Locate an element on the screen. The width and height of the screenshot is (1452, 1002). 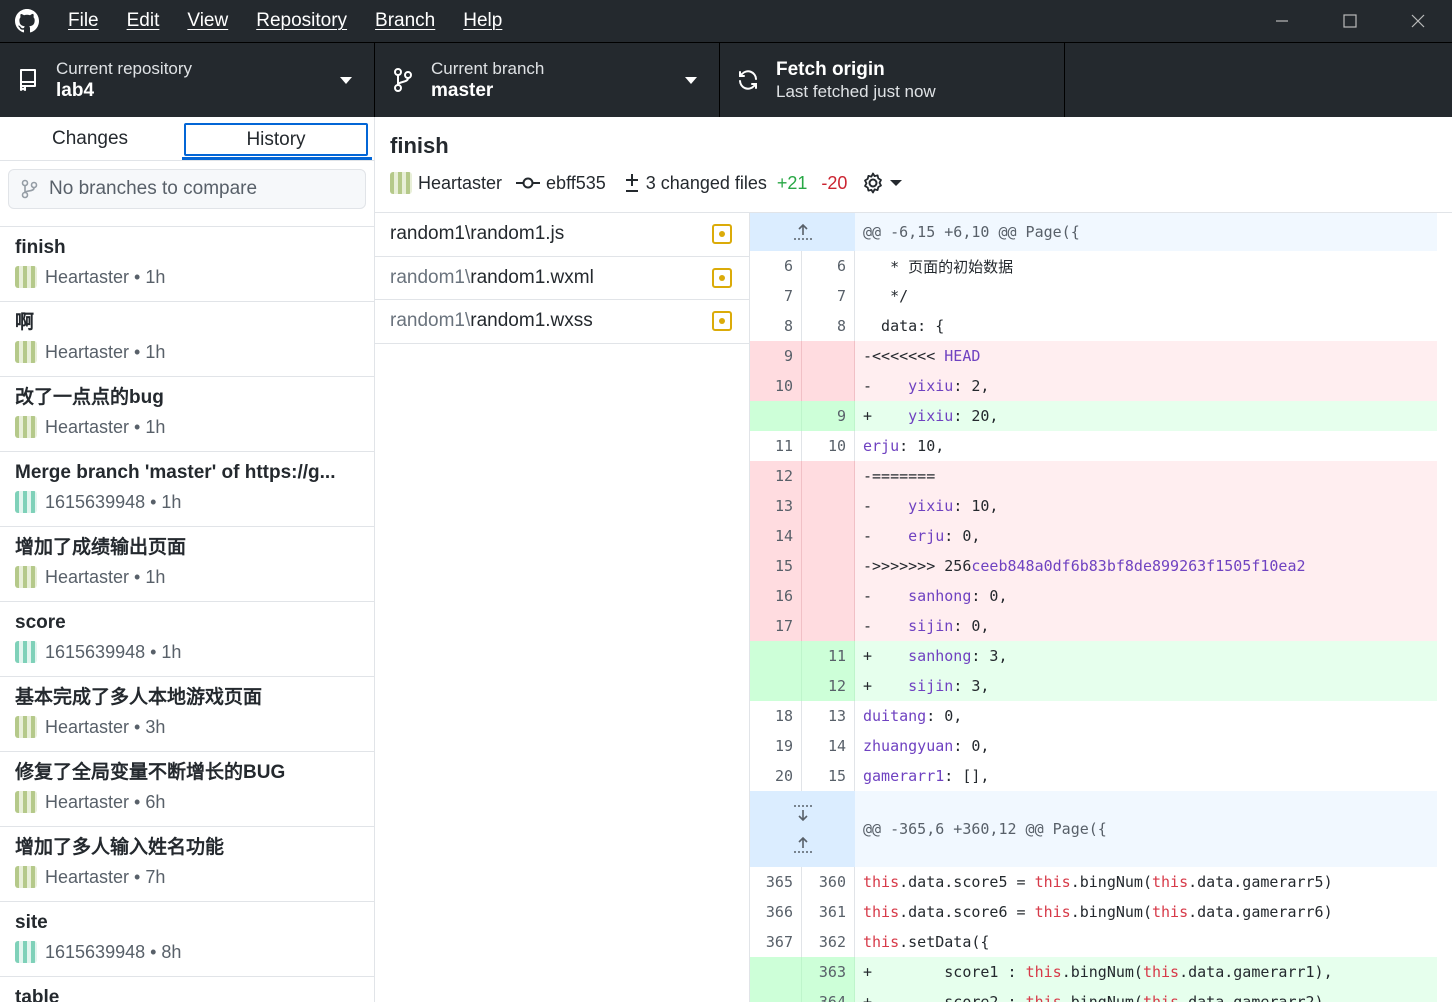
menu-repository: Repository is located at coordinates (301, 21).